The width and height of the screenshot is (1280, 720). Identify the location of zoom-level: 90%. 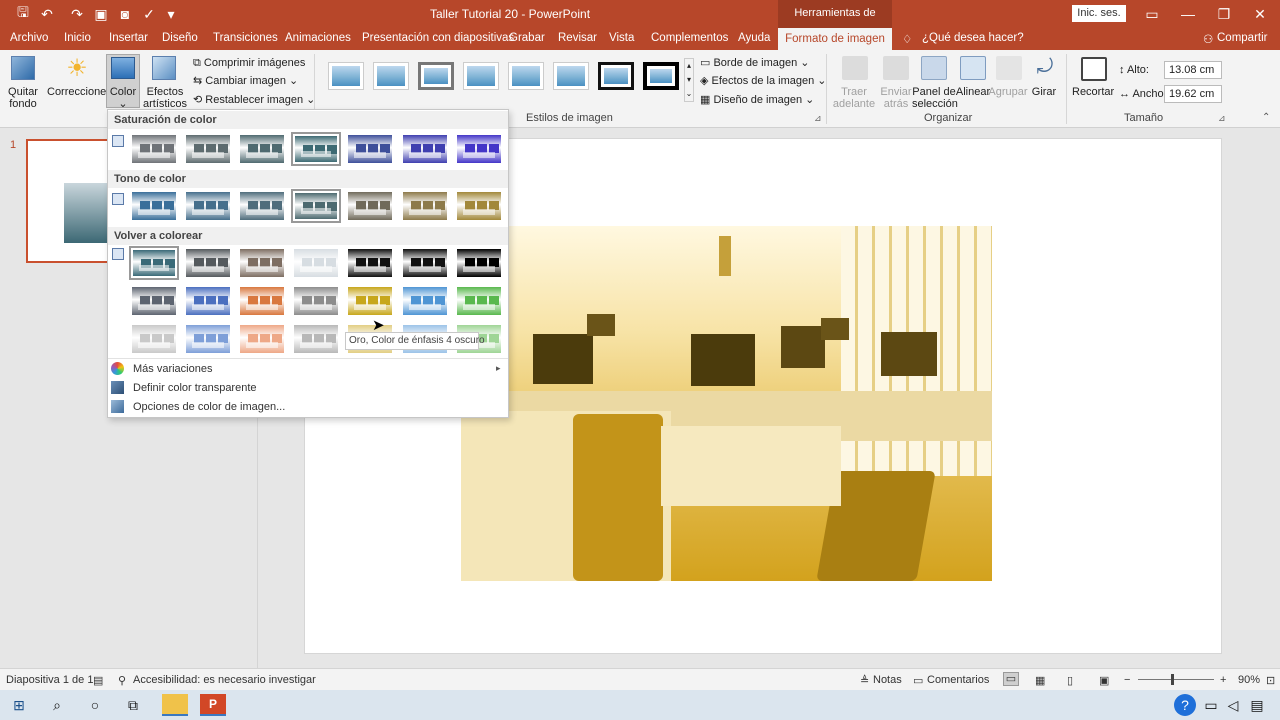
(1249, 680).